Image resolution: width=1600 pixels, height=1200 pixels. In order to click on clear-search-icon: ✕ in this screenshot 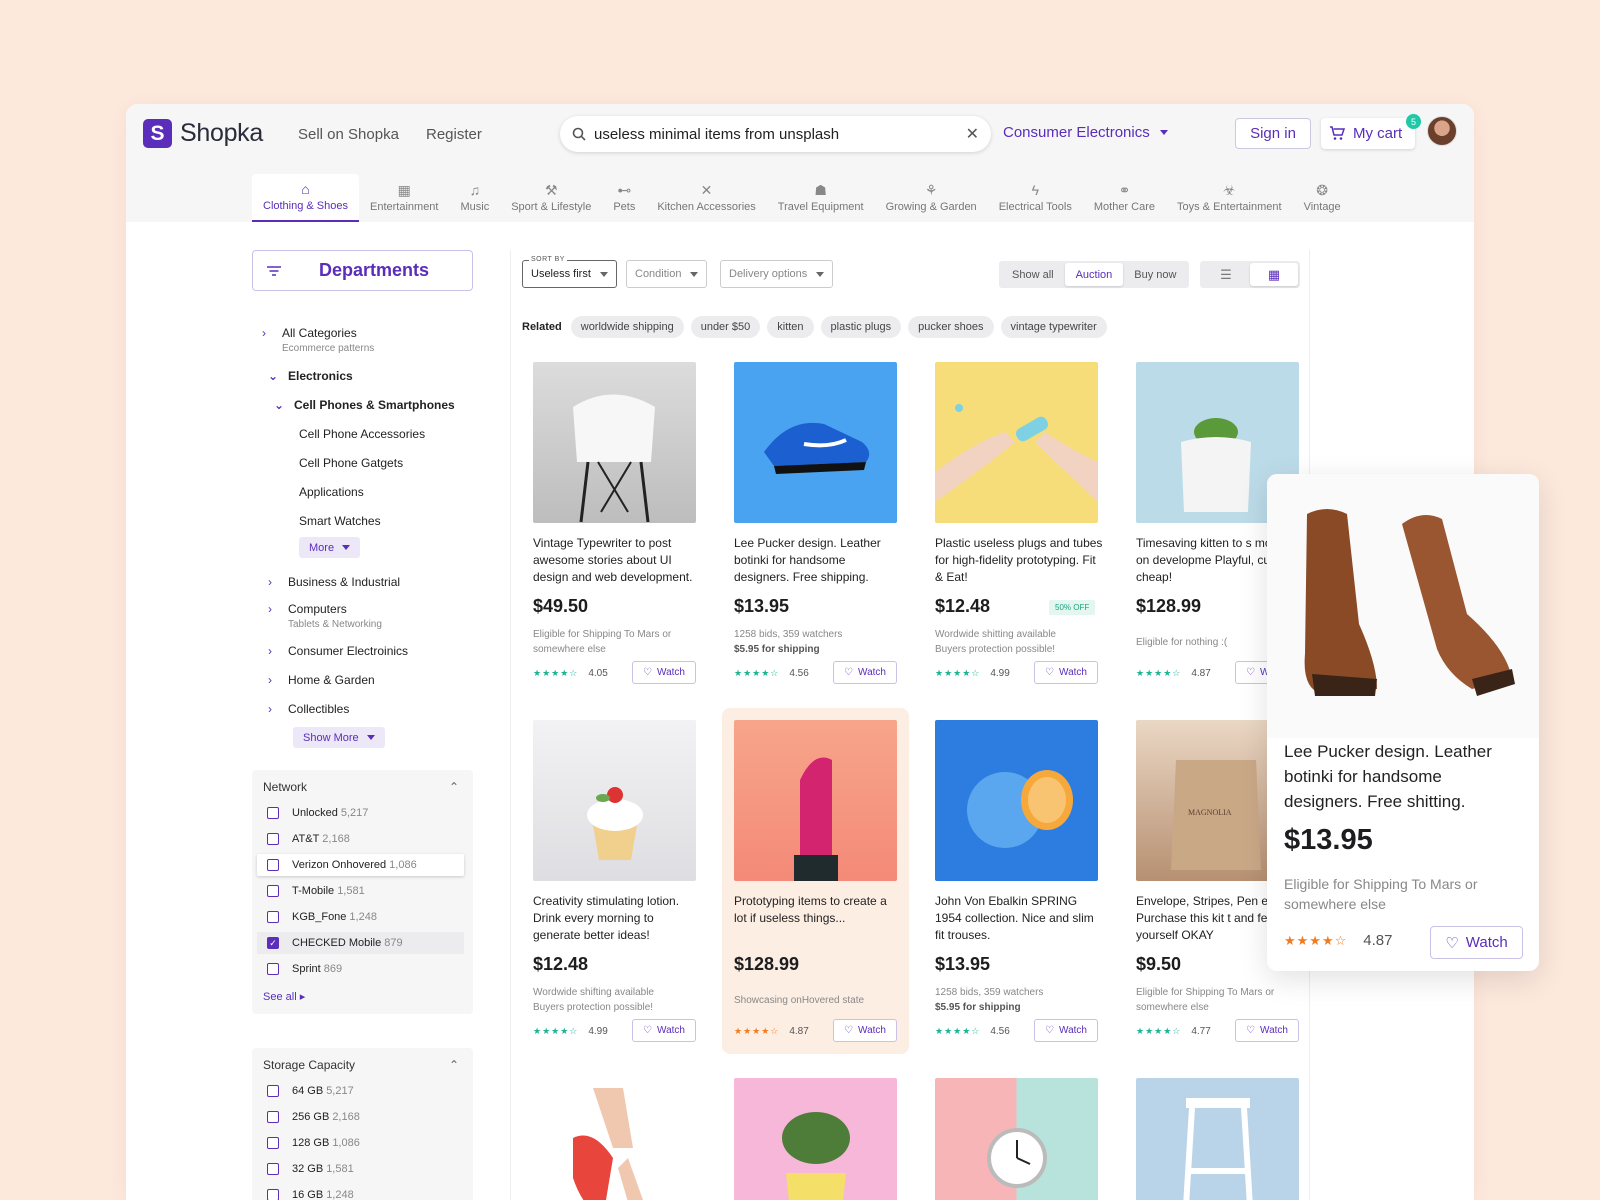, I will do `click(972, 134)`.